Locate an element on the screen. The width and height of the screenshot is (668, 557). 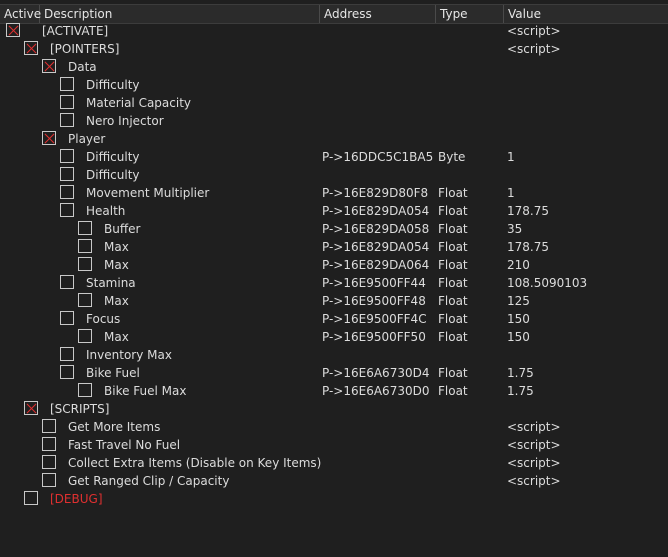
row-address: P->16E829D80F8 is located at coordinates (375, 193).